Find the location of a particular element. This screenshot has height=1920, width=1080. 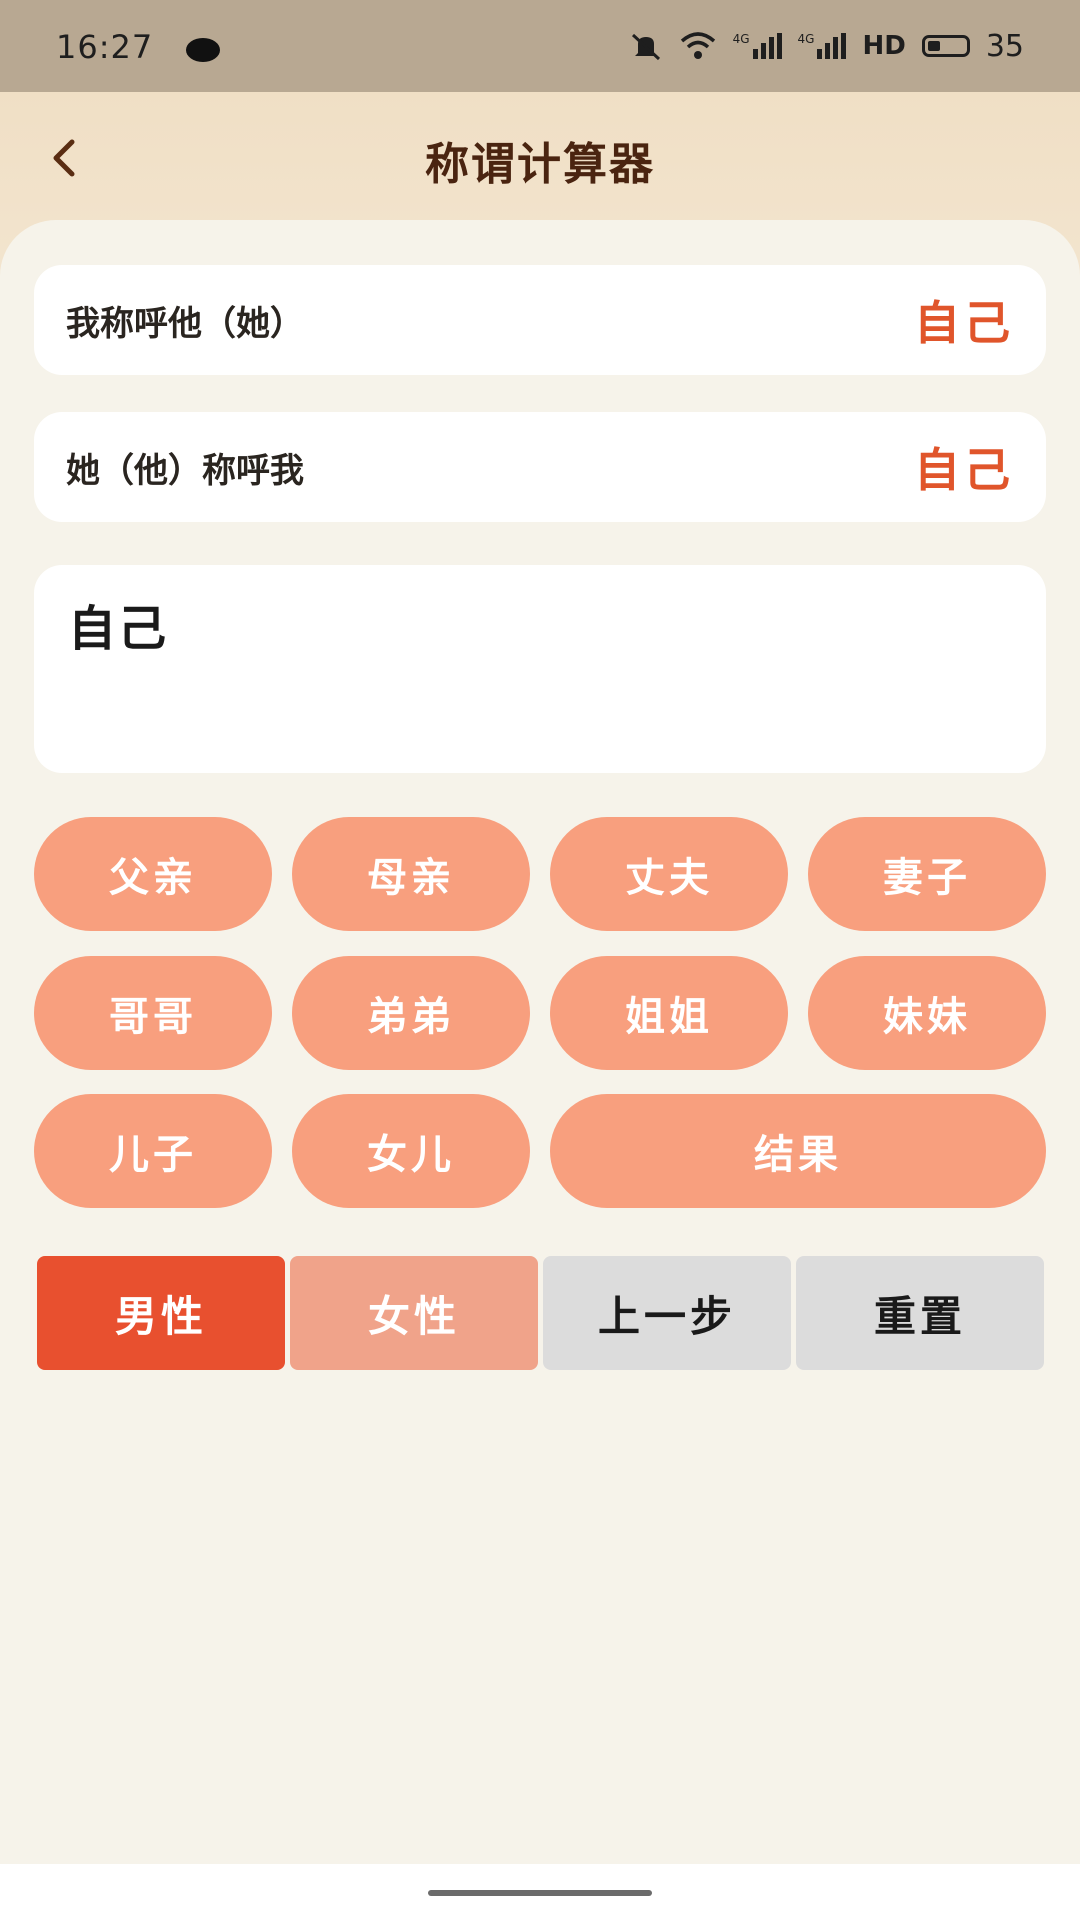

son-button: 儿子 is located at coordinates (153, 1151).